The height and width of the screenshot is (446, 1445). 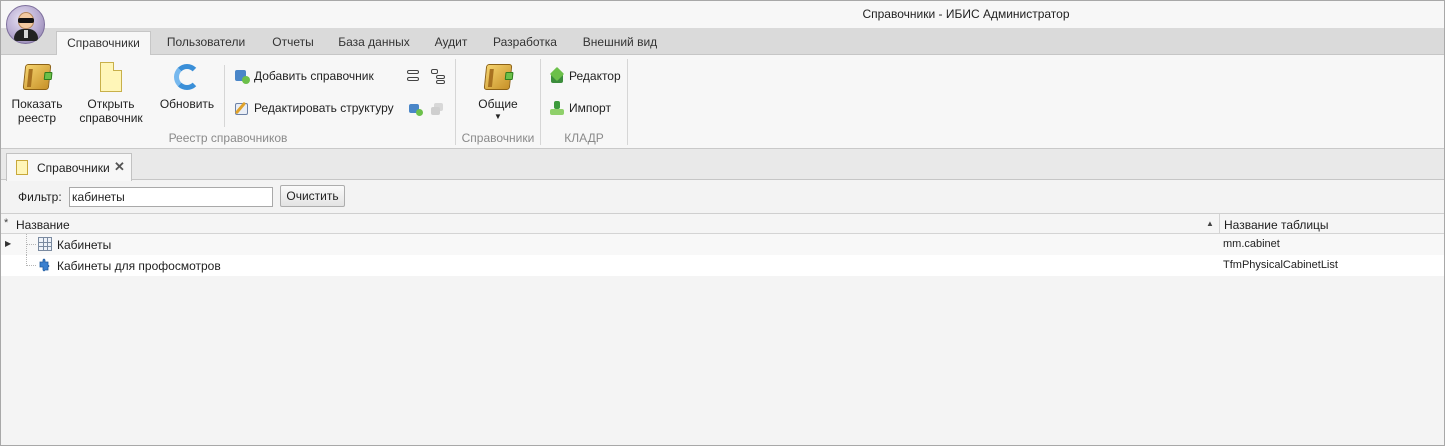 I want to click on open-directory-label-line2: справочник, so click(x=111, y=118).